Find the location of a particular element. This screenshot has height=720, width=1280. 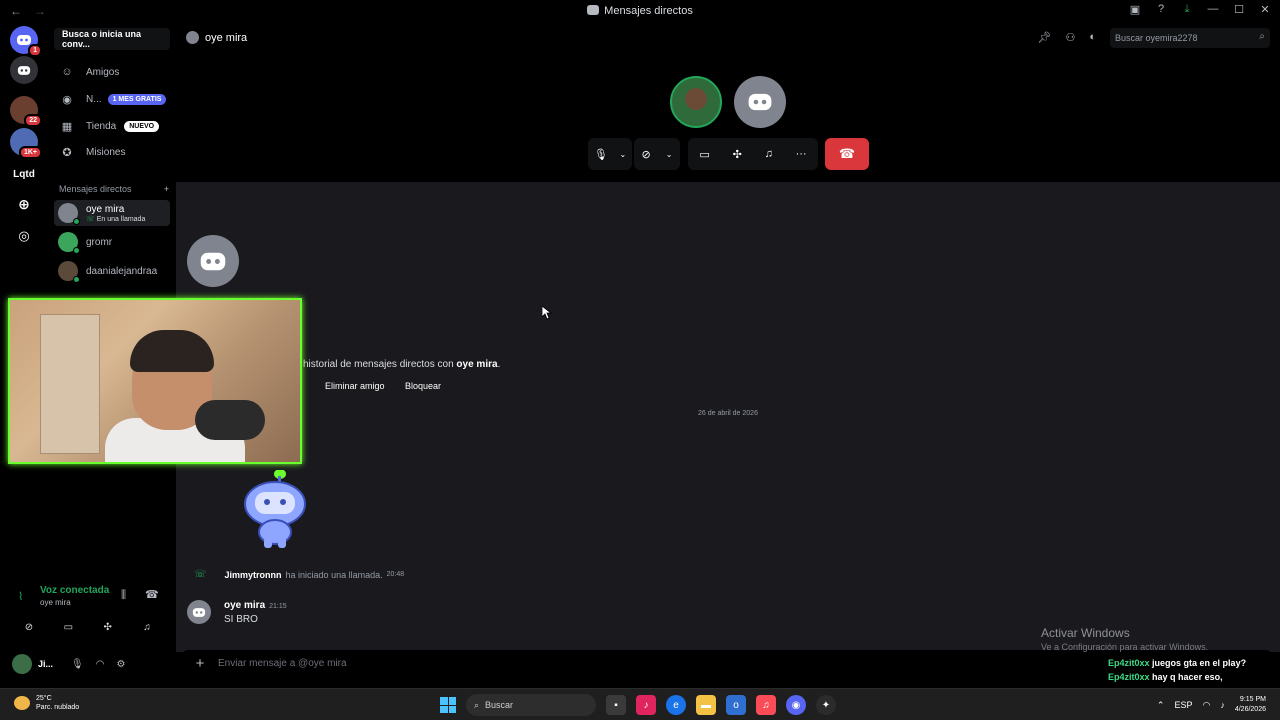

volume-icon: ♪ is located at coordinates (1222, 705).